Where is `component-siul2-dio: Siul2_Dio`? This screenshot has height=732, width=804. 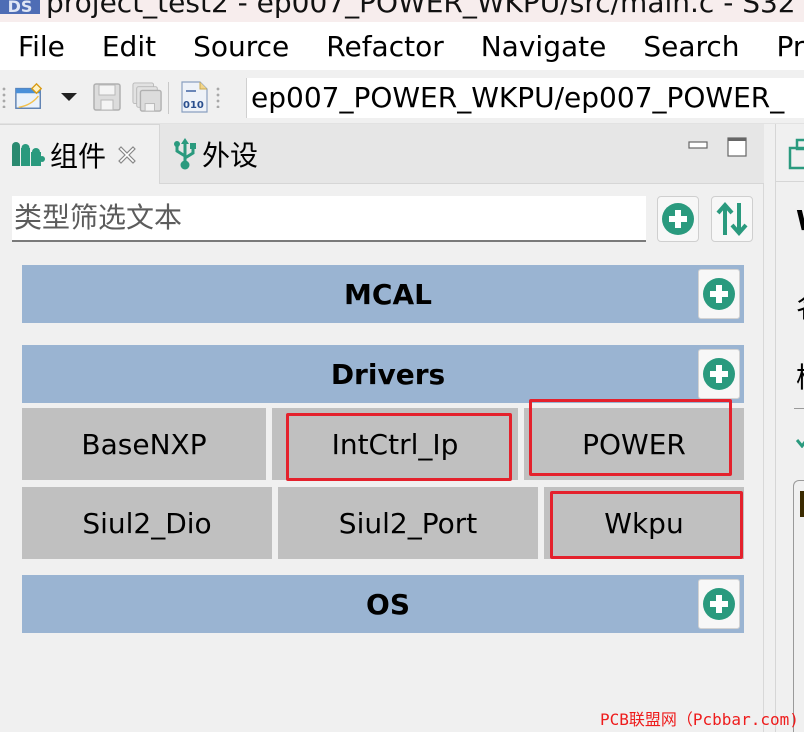 component-siul2-dio: Siul2_Dio is located at coordinates (147, 523).